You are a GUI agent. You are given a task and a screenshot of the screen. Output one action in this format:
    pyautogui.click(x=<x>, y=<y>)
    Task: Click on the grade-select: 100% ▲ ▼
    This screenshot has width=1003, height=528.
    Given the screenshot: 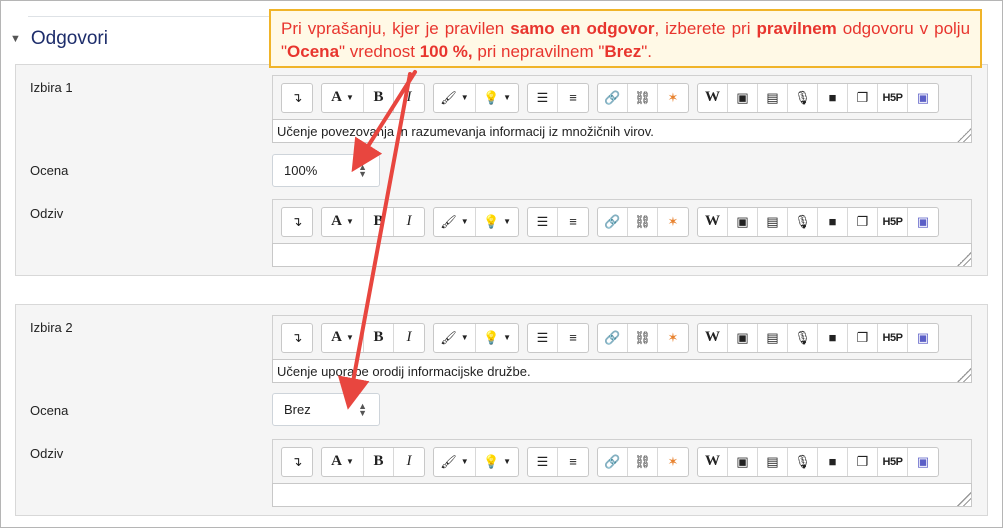 What is the action you would take?
    pyautogui.click(x=326, y=170)
    